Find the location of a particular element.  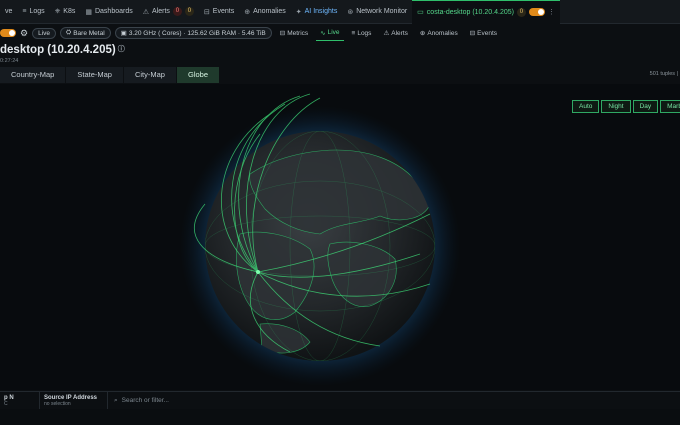

tab-events: ⊟ Events is located at coordinates (219, 12).